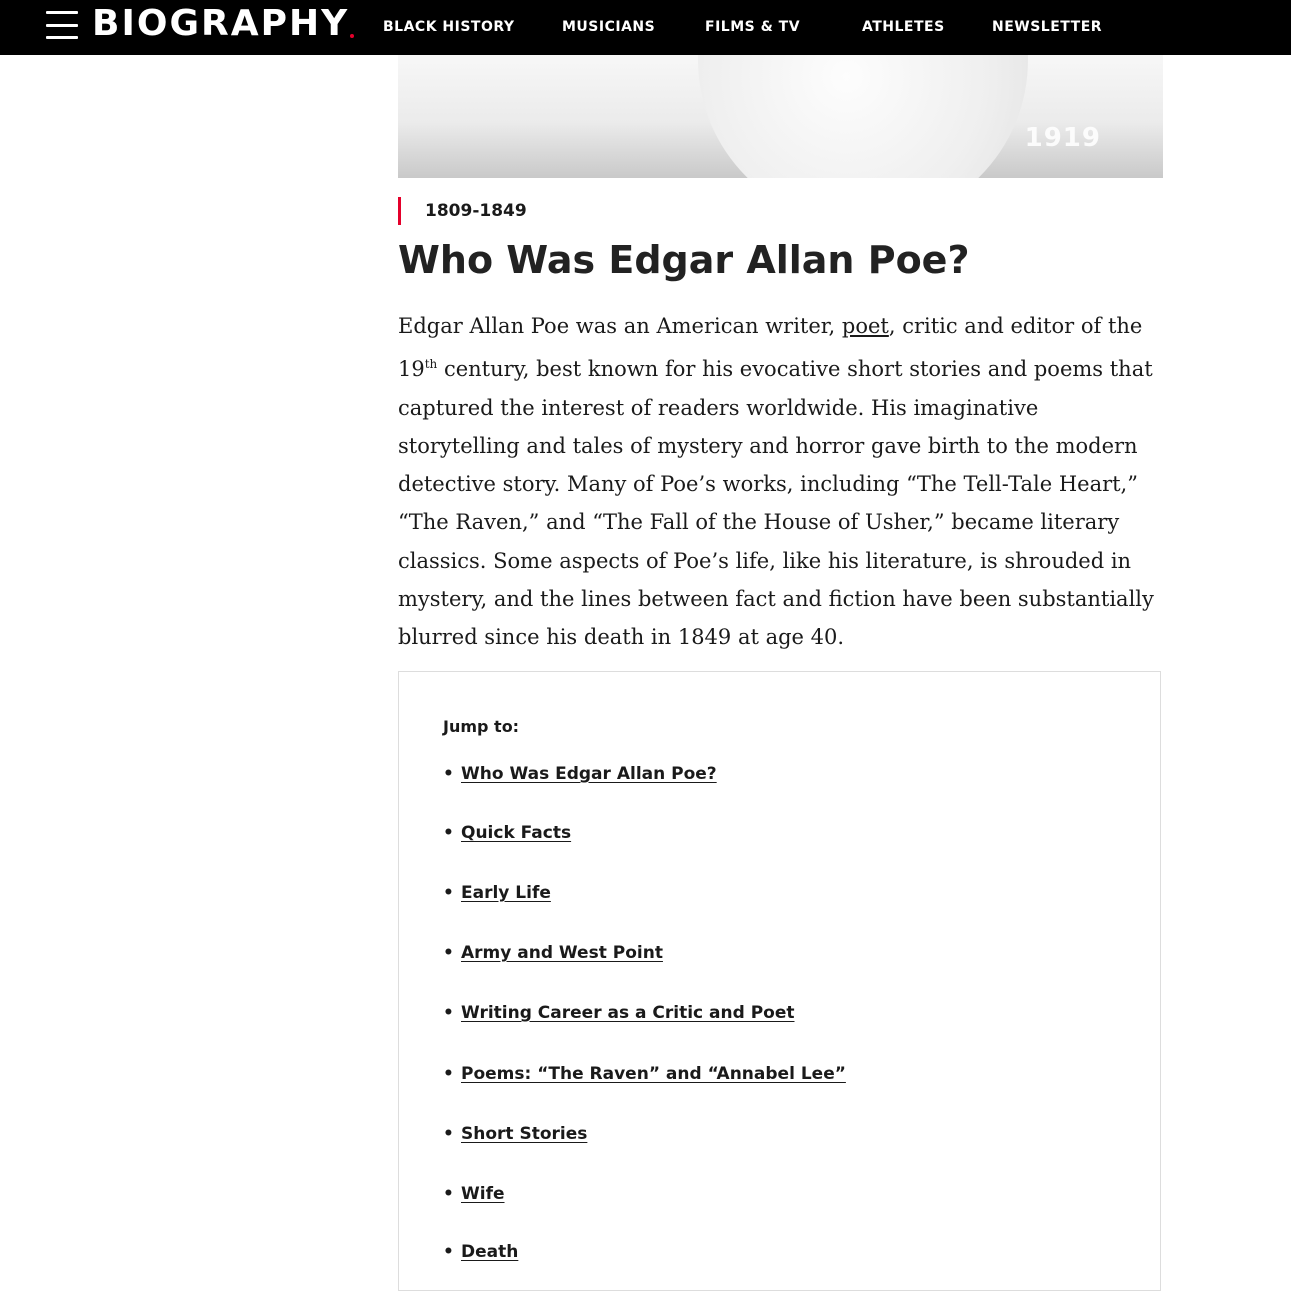 Image resolution: width=1291 pixels, height=1291 pixels. Describe the element at coordinates (562, 953) in the screenshot. I see `jump-link-army-west-point: Army and West Point` at that location.